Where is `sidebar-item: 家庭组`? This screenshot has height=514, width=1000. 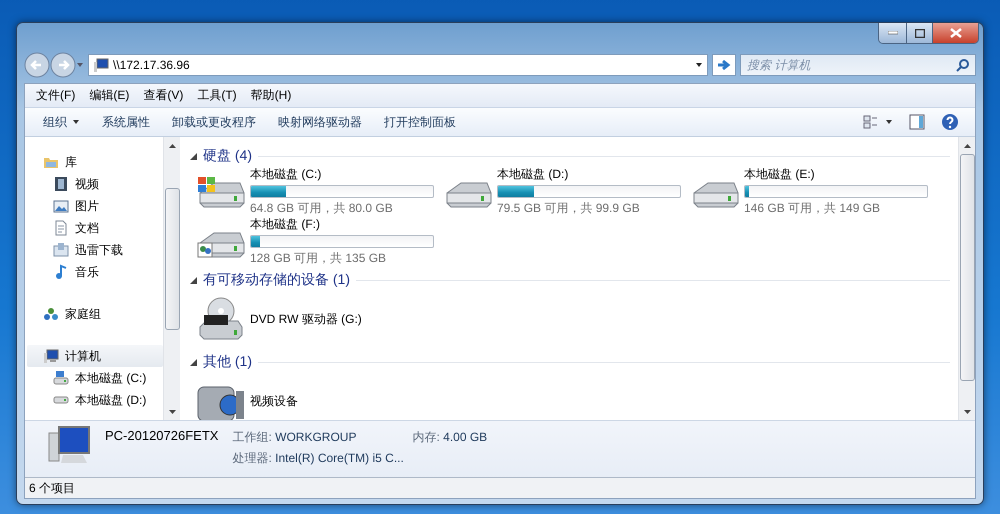
sidebar-item: 家庭组 is located at coordinates (95, 314).